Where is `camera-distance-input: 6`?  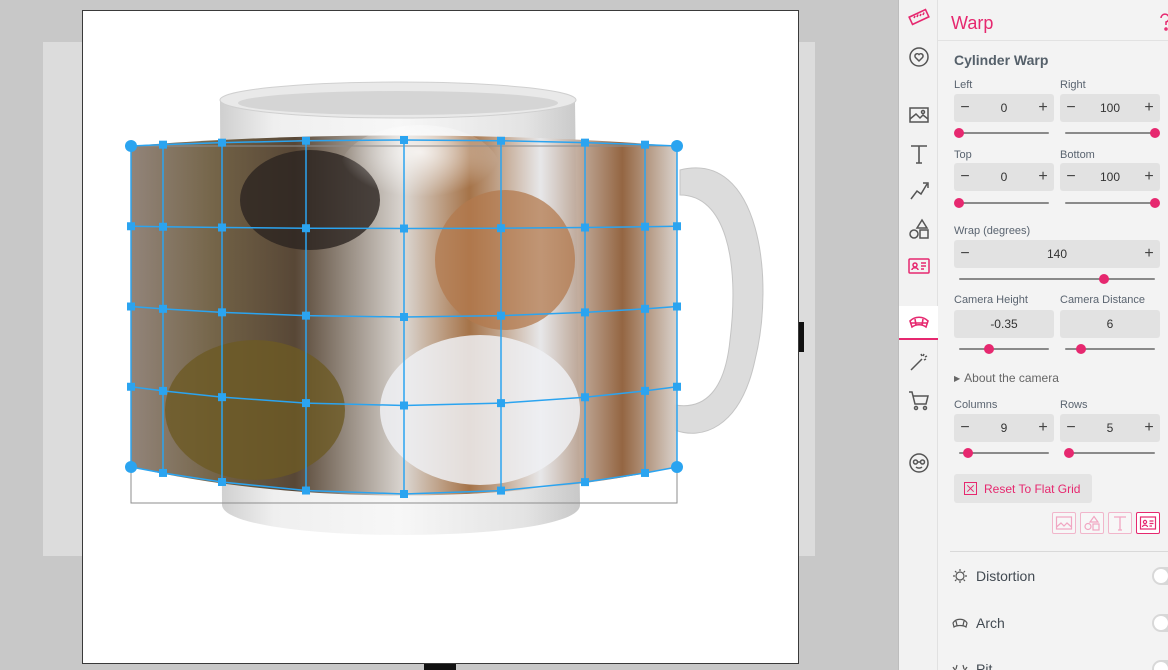 camera-distance-input: 6 is located at coordinates (1110, 324).